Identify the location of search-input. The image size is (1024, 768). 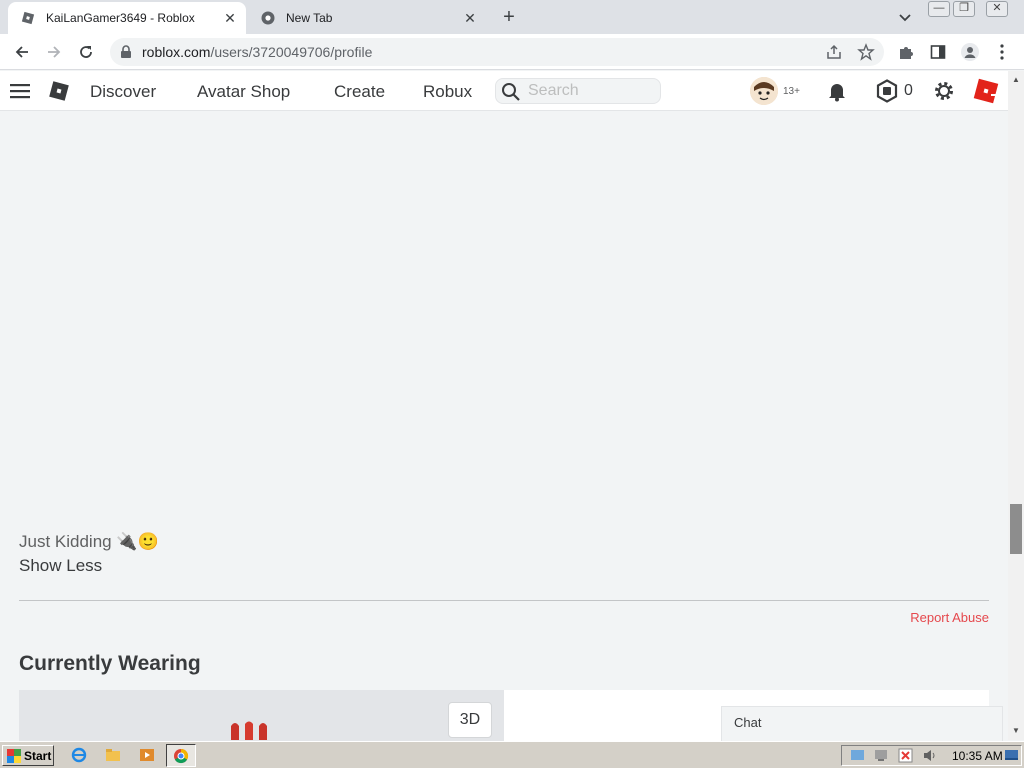
(591, 91).